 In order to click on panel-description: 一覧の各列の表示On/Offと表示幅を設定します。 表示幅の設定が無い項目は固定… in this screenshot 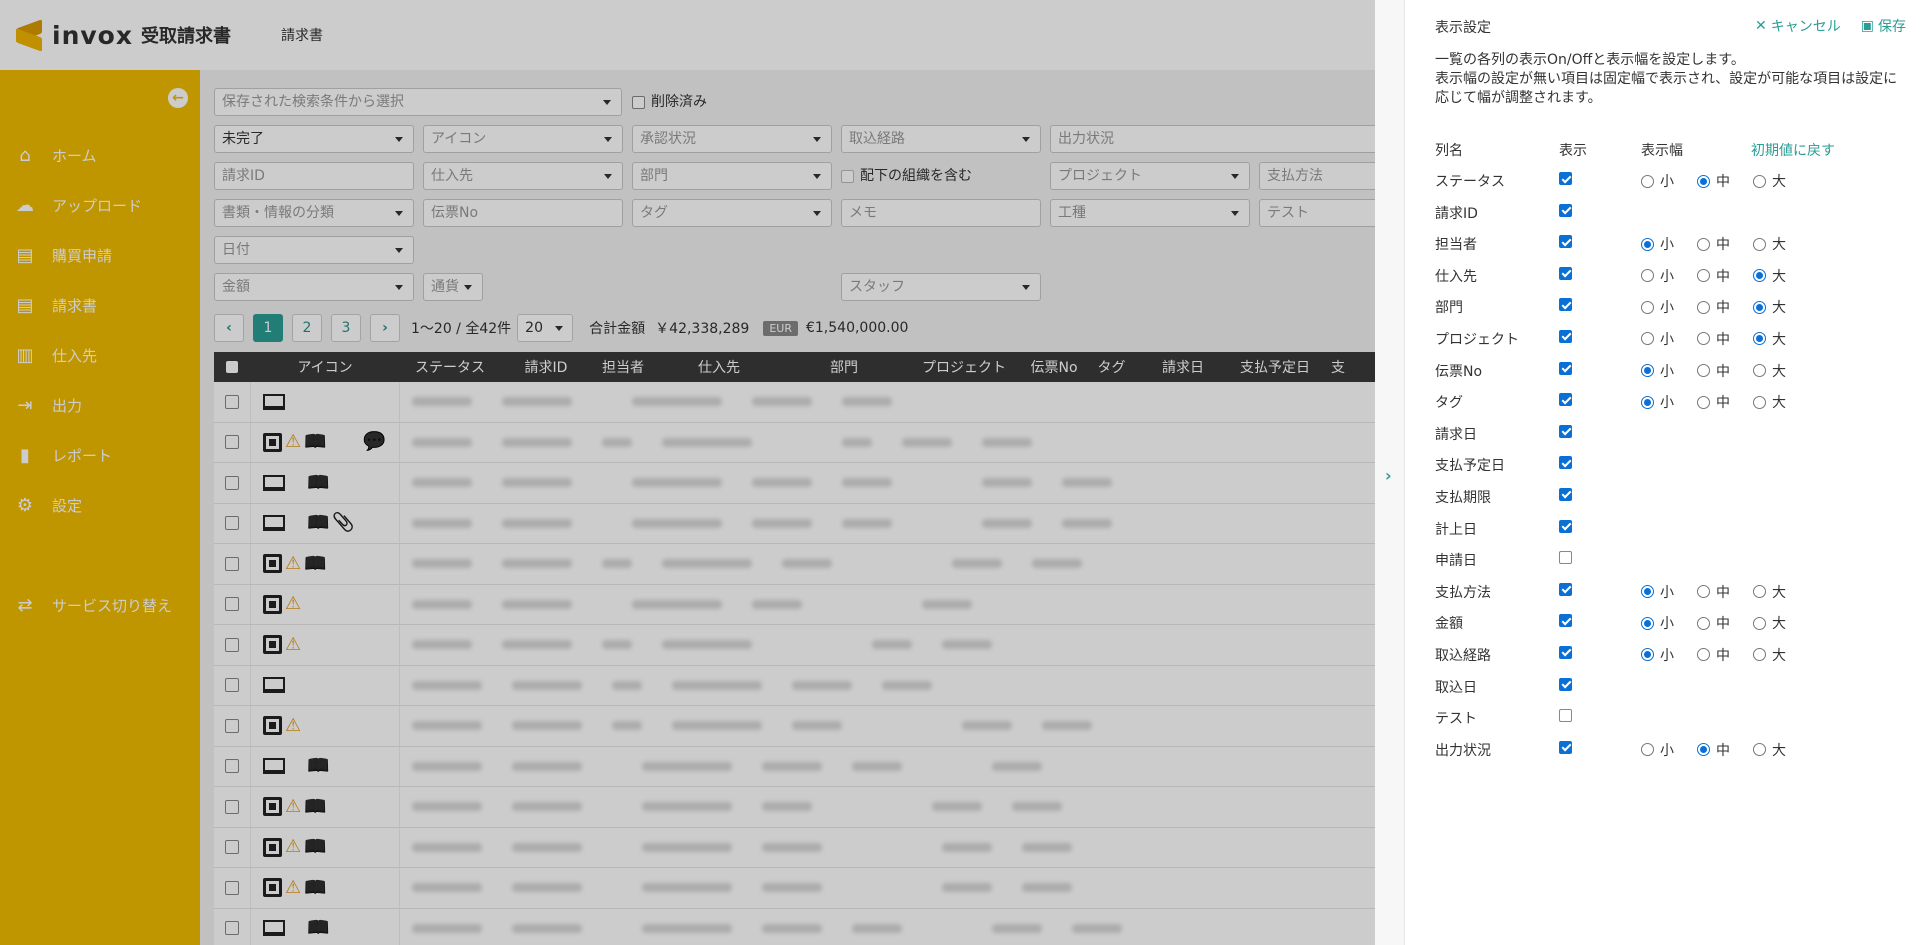, I will do `click(1666, 79)`.